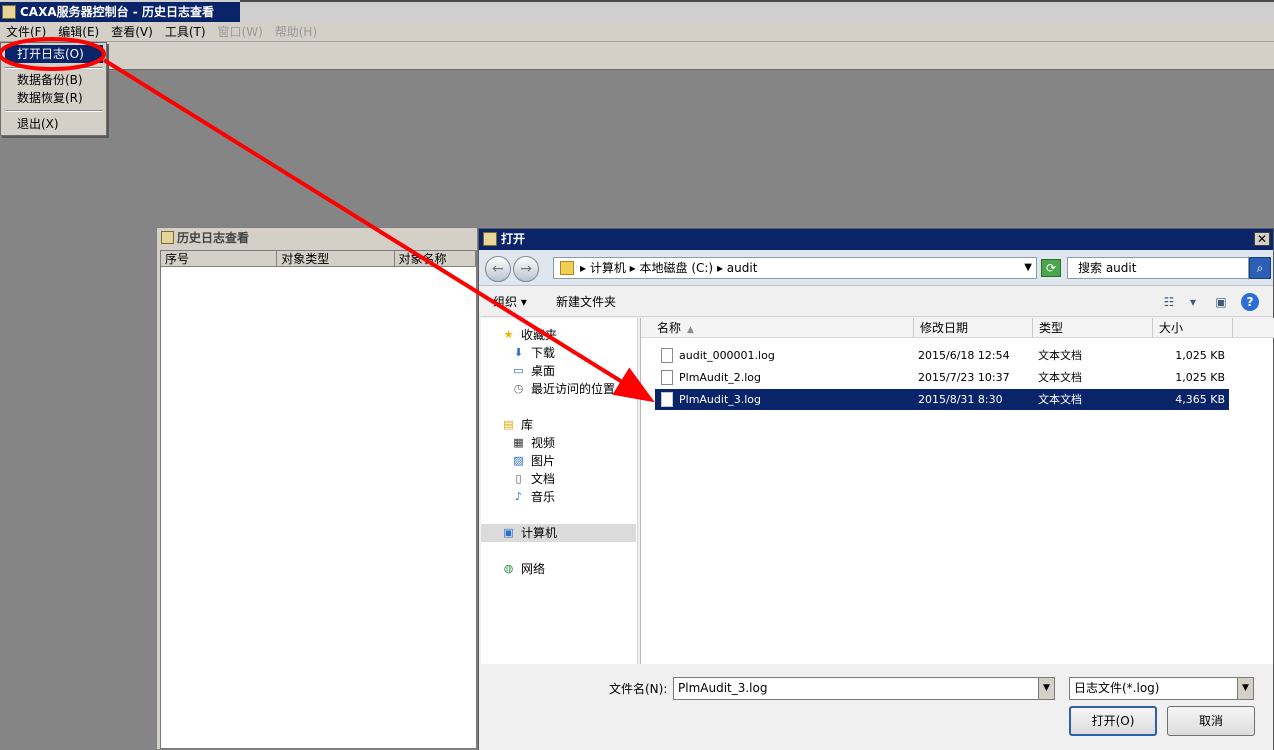 This screenshot has height=750, width=1274. Describe the element at coordinates (167, 237) in the screenshot. I see `window-icon` at that location.